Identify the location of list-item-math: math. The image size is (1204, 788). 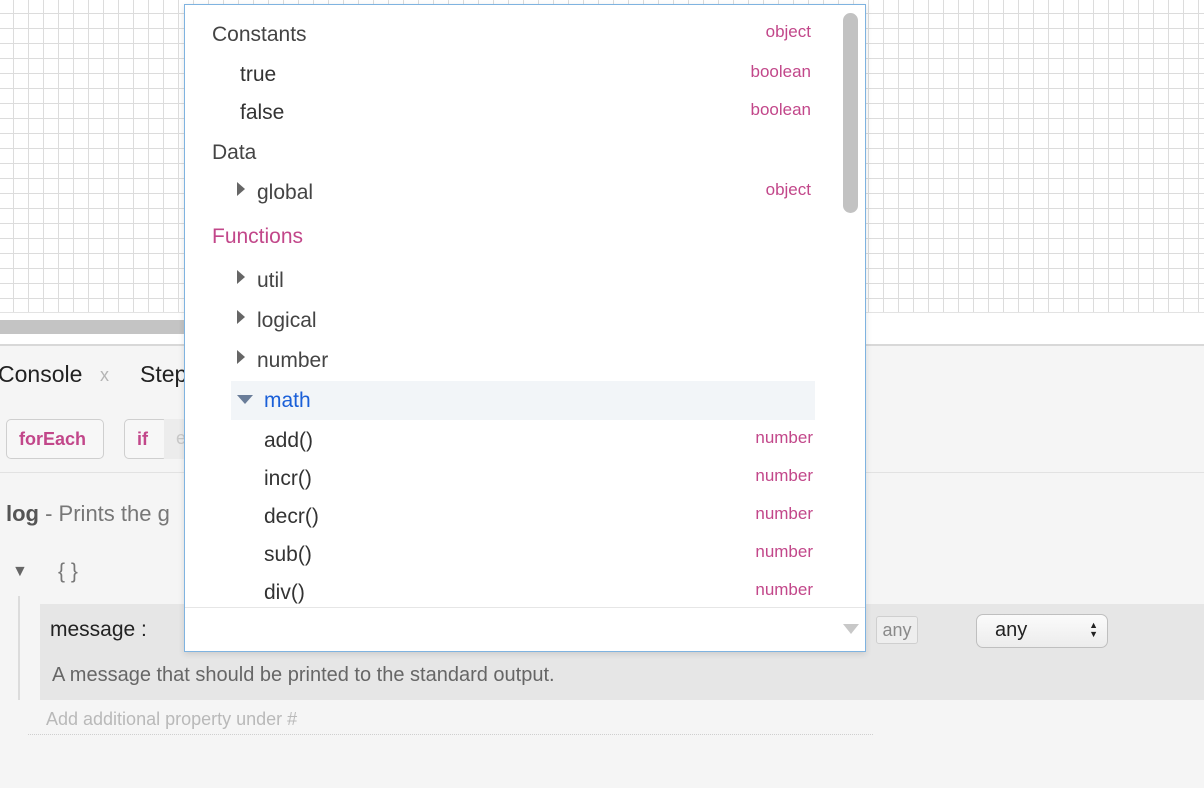
(509, 403).